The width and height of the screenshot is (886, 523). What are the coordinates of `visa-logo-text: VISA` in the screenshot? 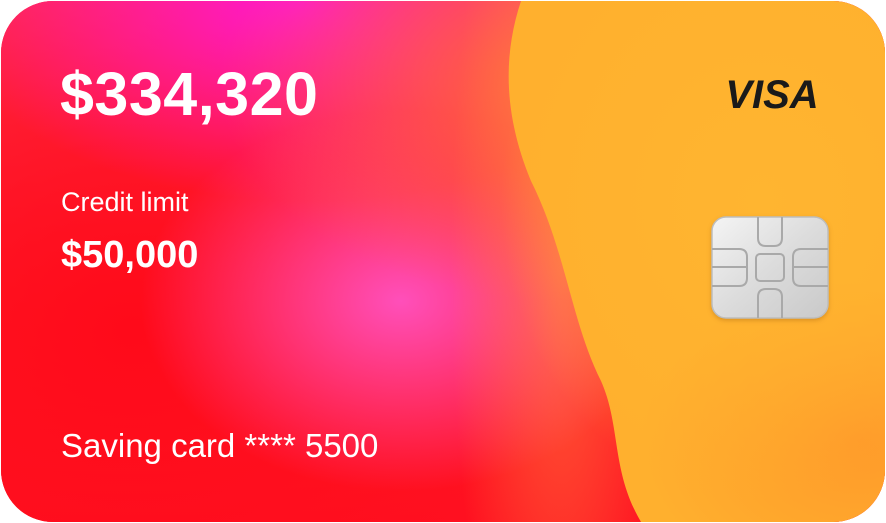 It's located at (771, 94).